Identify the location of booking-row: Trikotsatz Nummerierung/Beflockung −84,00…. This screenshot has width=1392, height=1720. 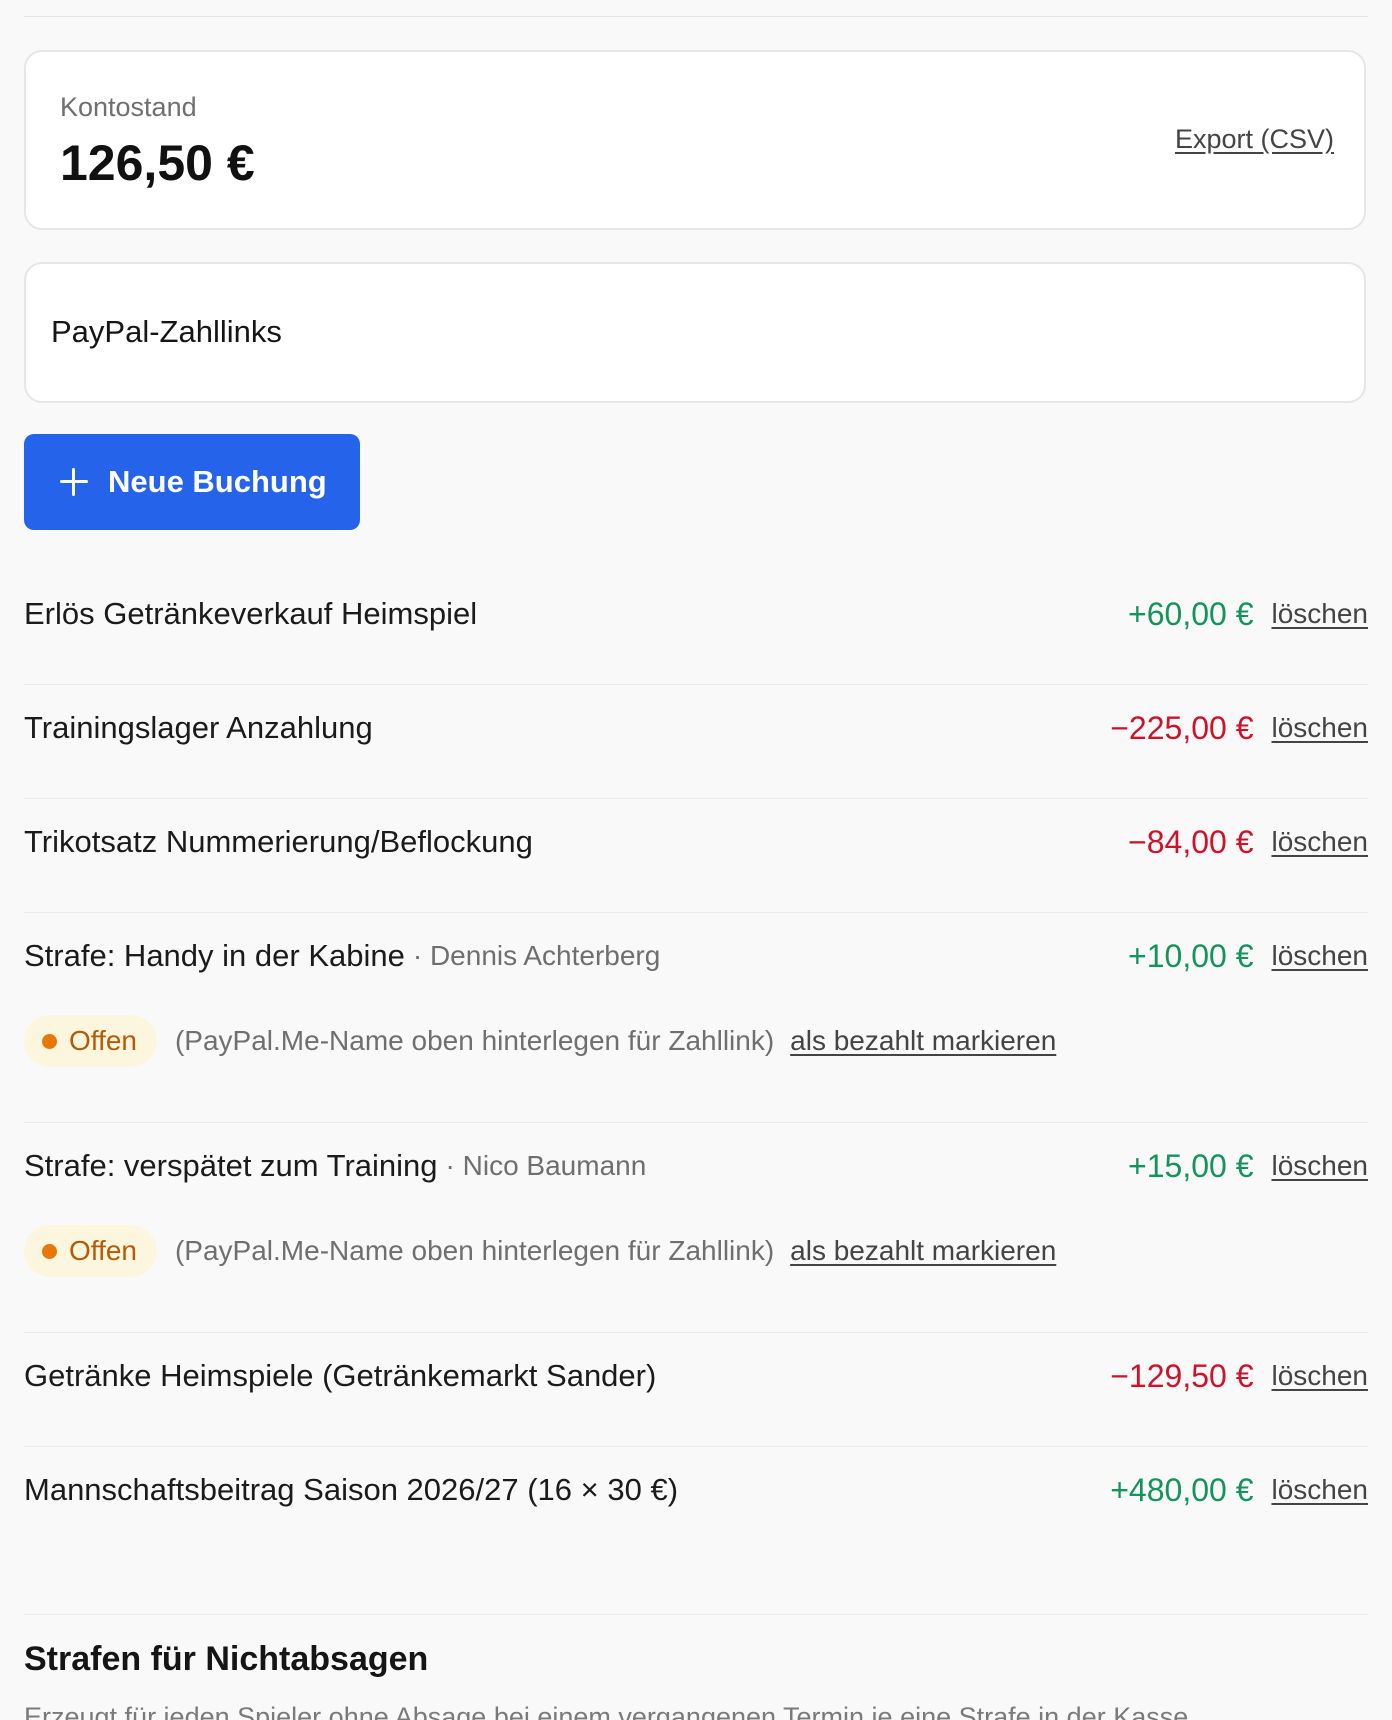
(696, 835).